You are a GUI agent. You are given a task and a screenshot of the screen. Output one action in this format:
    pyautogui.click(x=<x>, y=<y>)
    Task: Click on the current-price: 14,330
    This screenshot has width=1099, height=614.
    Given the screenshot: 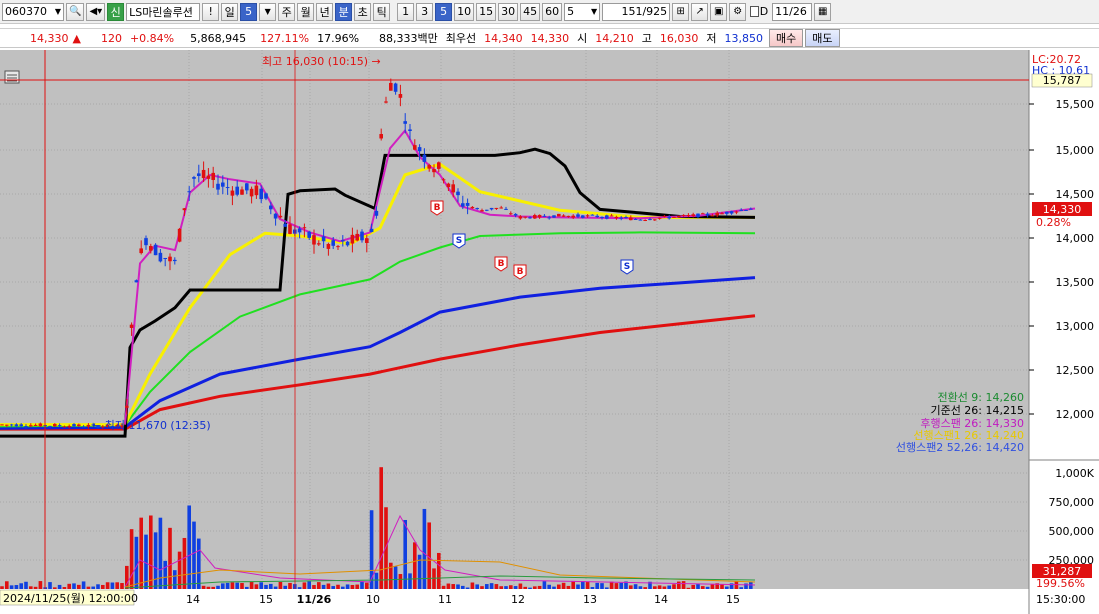 What is the action you would take?
    pyautogui.click(x=49, y=38)
    